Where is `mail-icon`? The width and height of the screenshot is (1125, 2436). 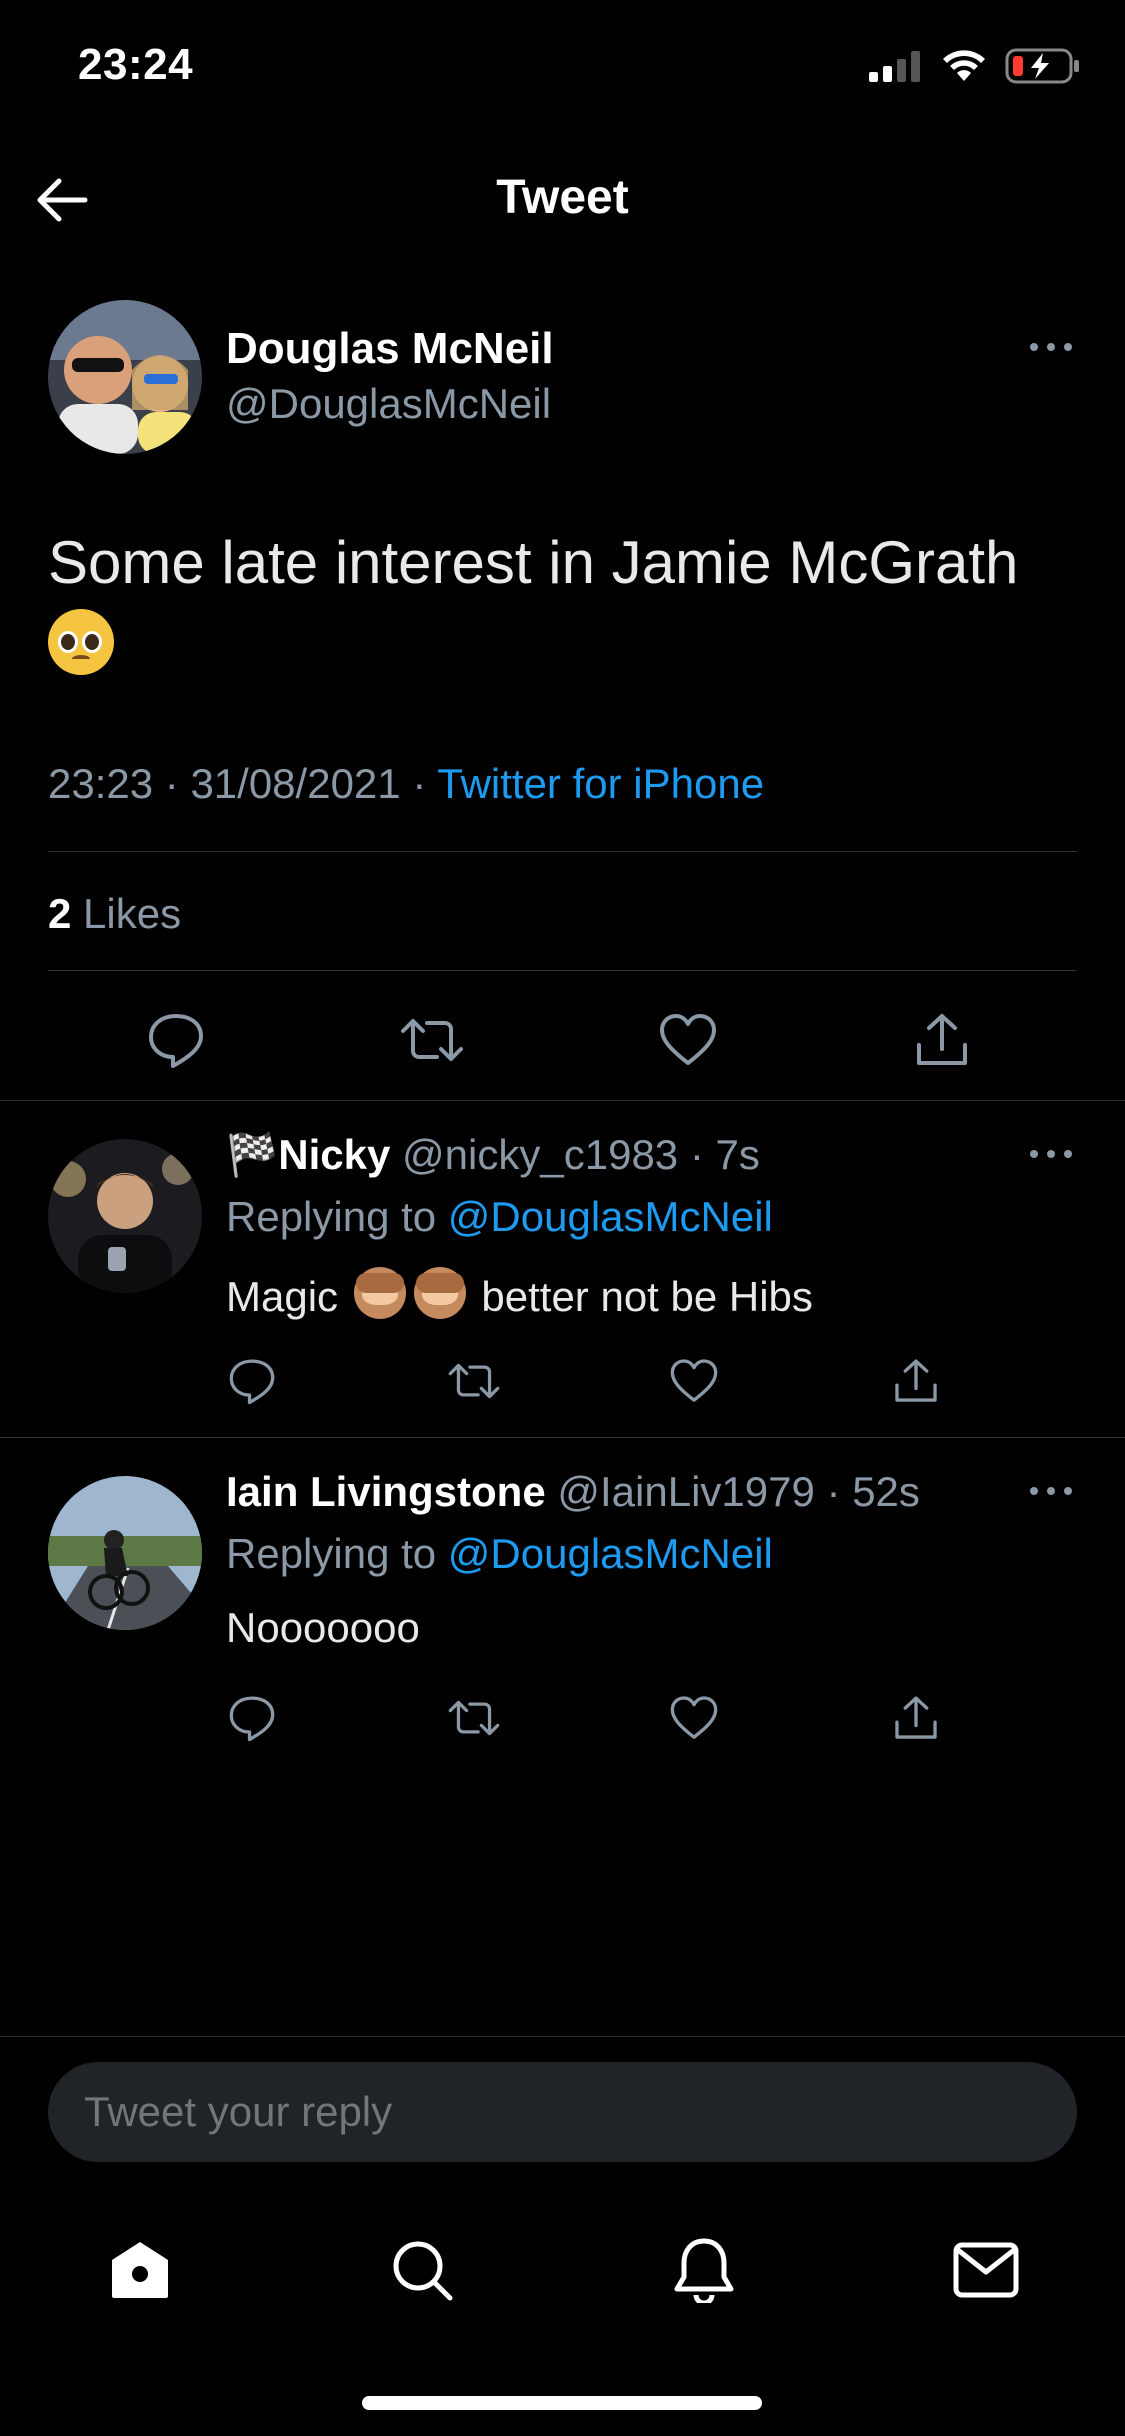 mail-icon is located at coordinates (986, 2270).